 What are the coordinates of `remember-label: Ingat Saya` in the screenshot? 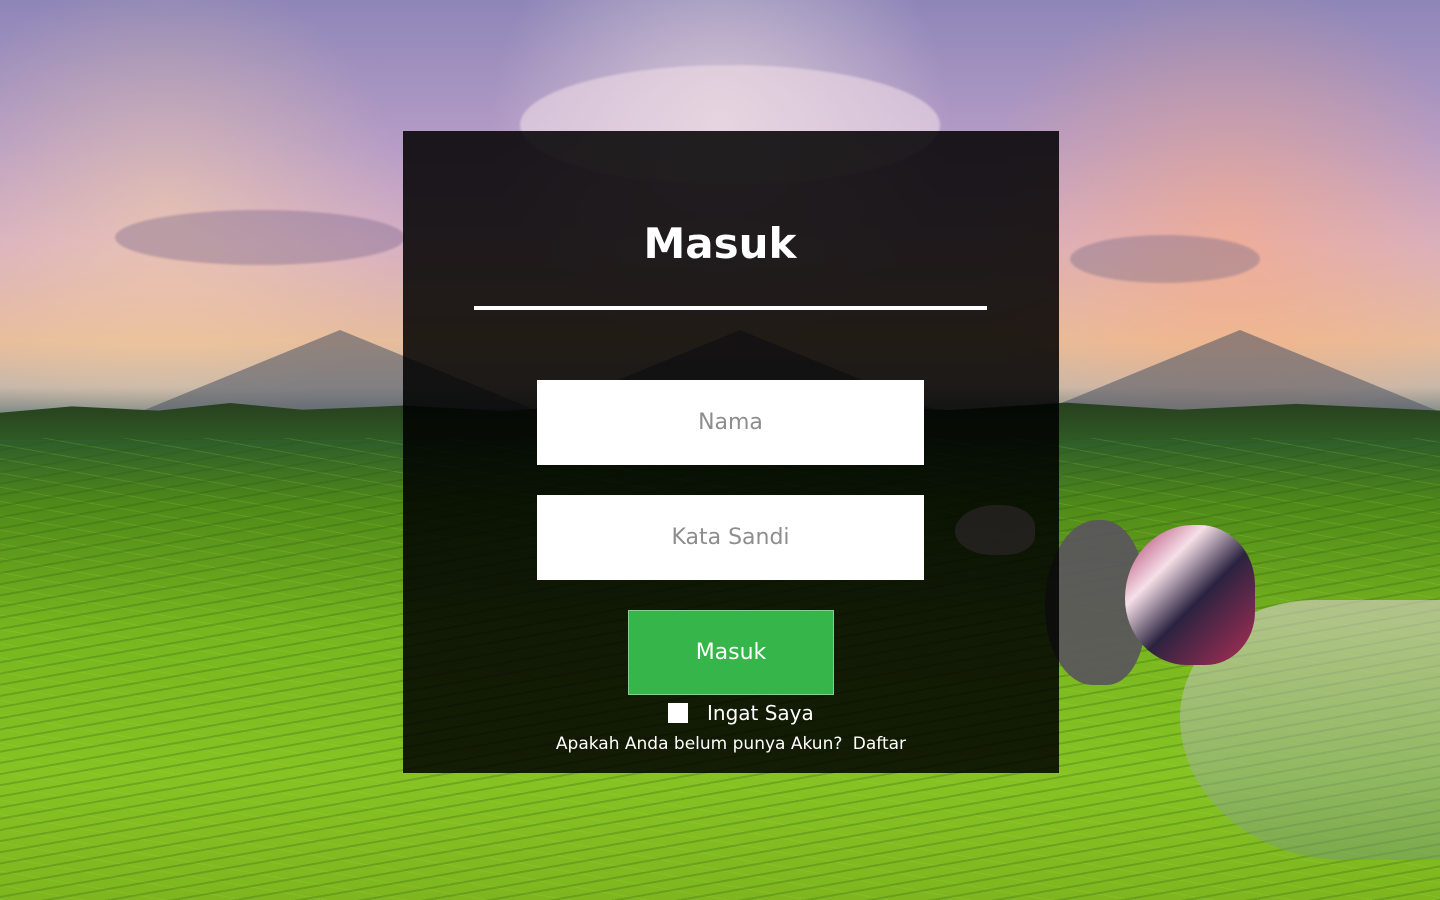 It's located at (760, 713).